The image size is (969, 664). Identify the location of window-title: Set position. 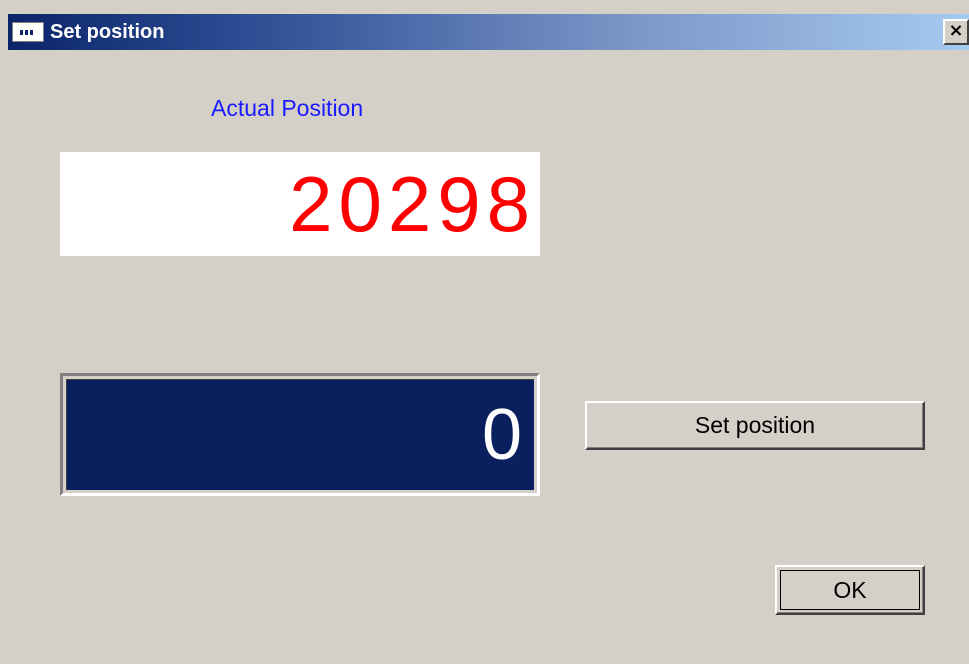
(107, 32).